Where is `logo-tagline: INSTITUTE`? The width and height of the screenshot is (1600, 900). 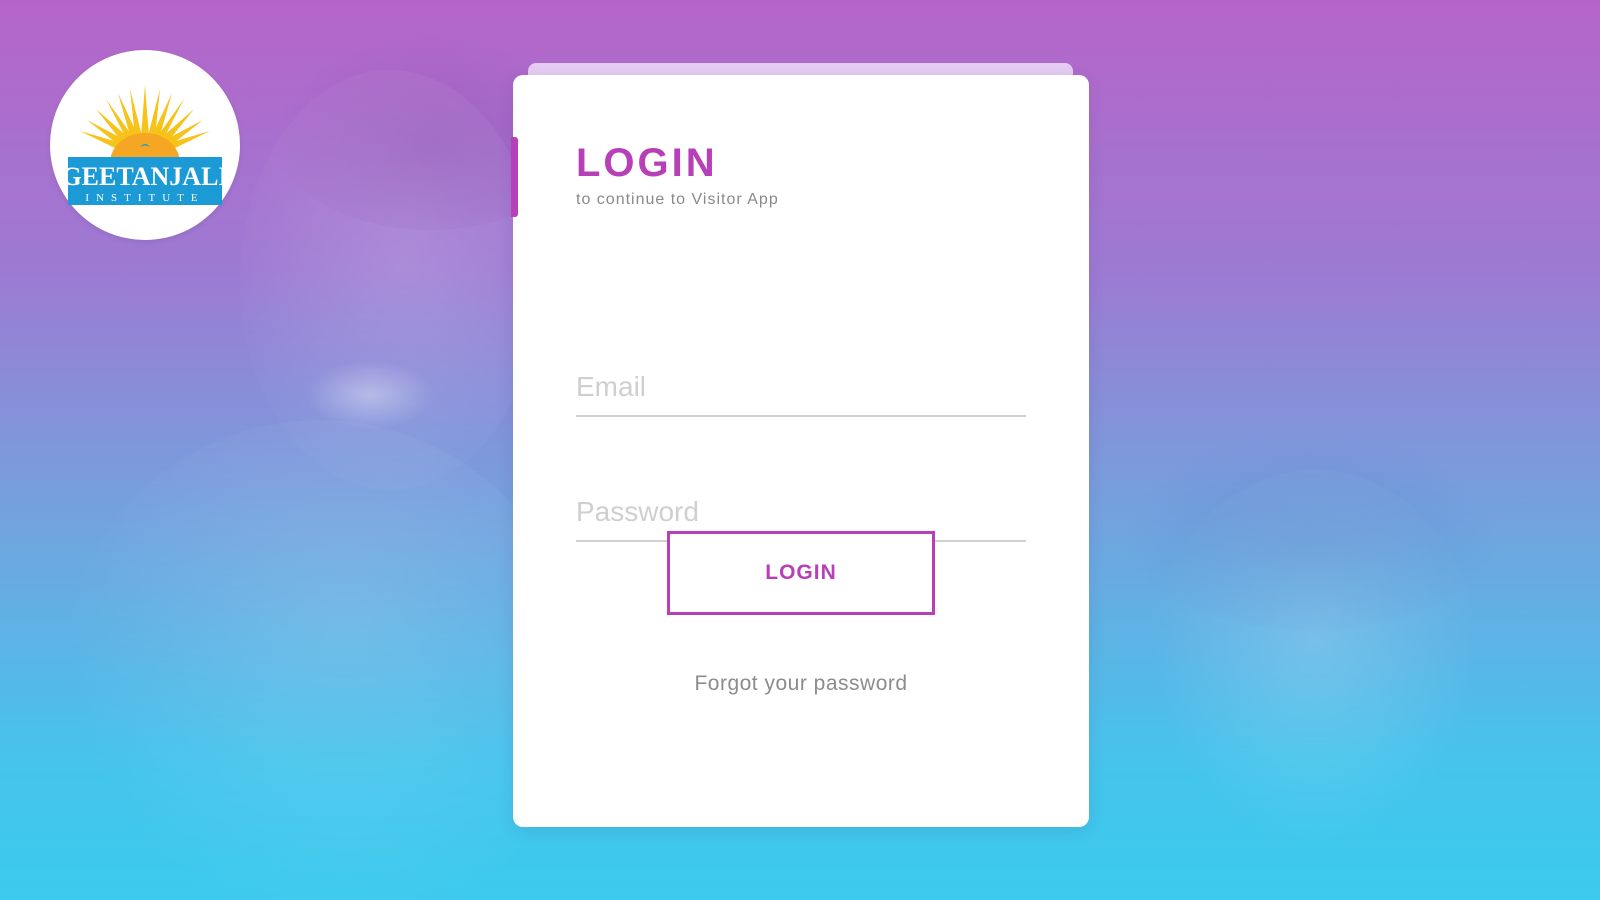 logo-tagline: INSTITUTE is located at coordinates (144, 198).